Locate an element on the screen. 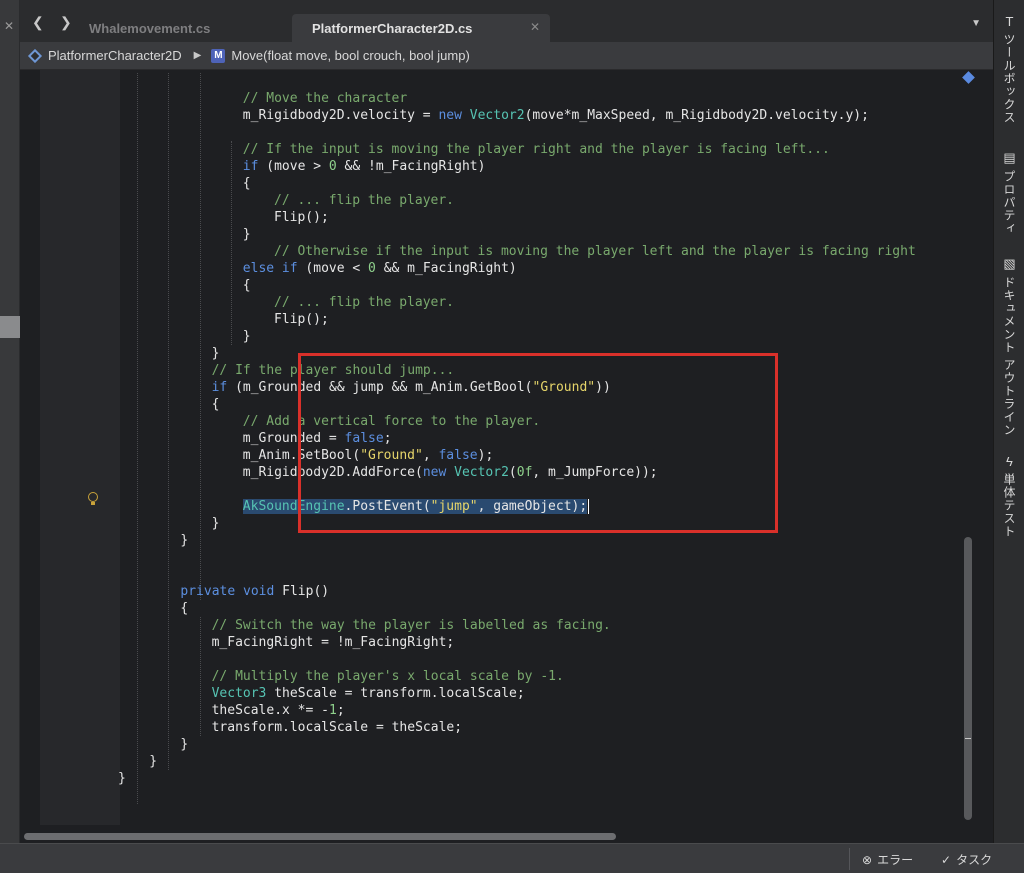  code-token: m_FacingRight = !m_FacingRight; is located at coordinates (333, 642).